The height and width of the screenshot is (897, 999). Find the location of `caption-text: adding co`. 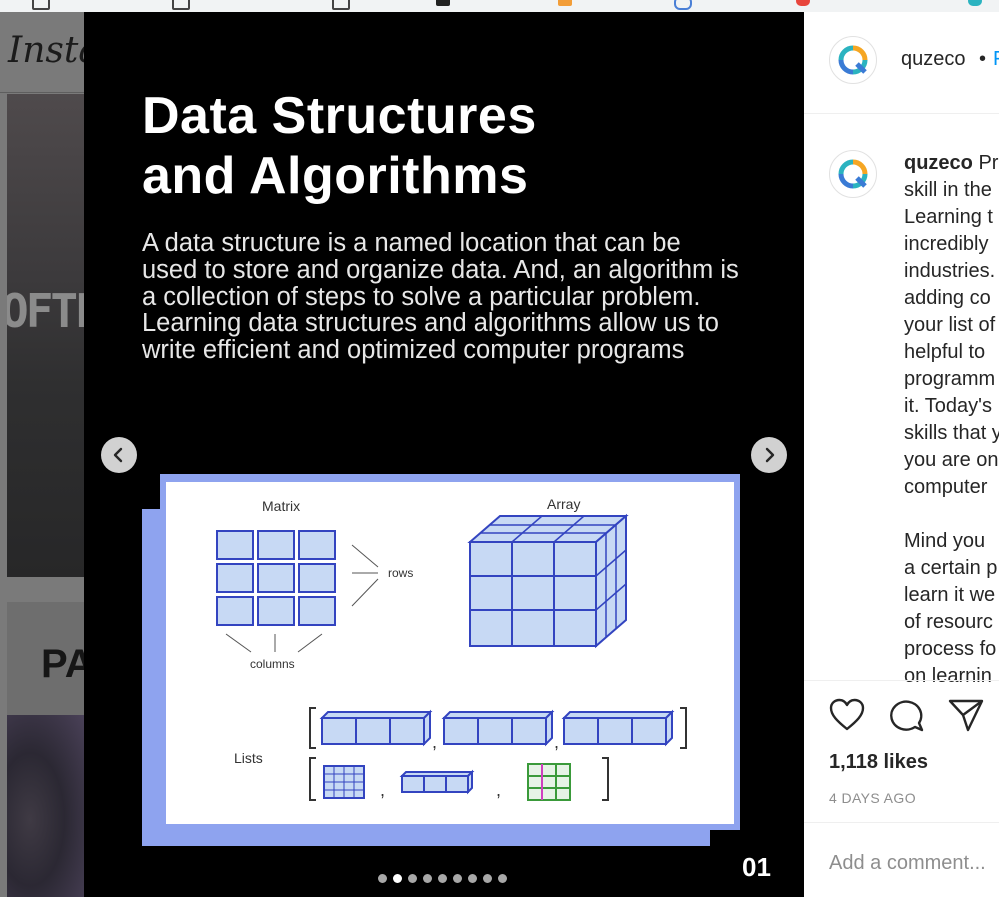

caption-text: adding co is located at coordinates (947, 298).